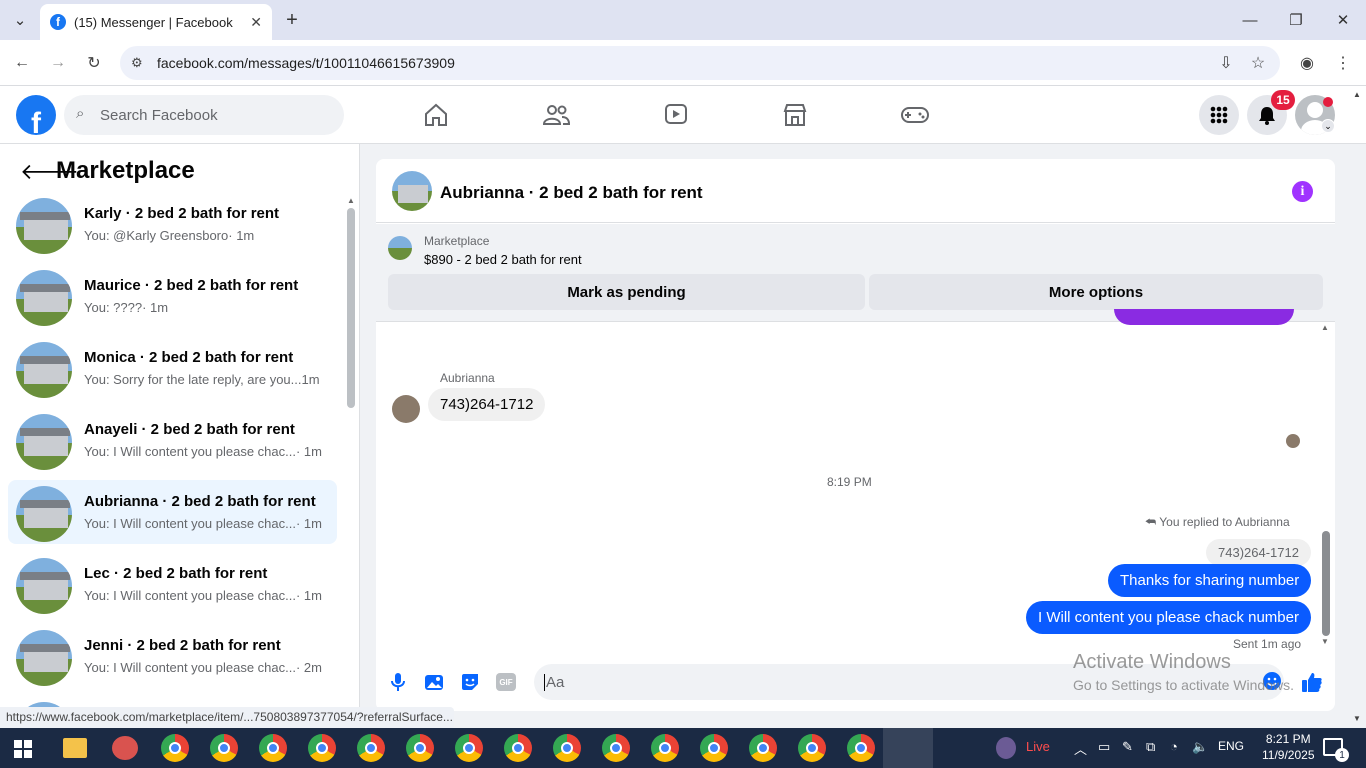  Describe the element at coordinates (1307, 63) in the screenshot. I see `profile-icon: ◉` at that location.